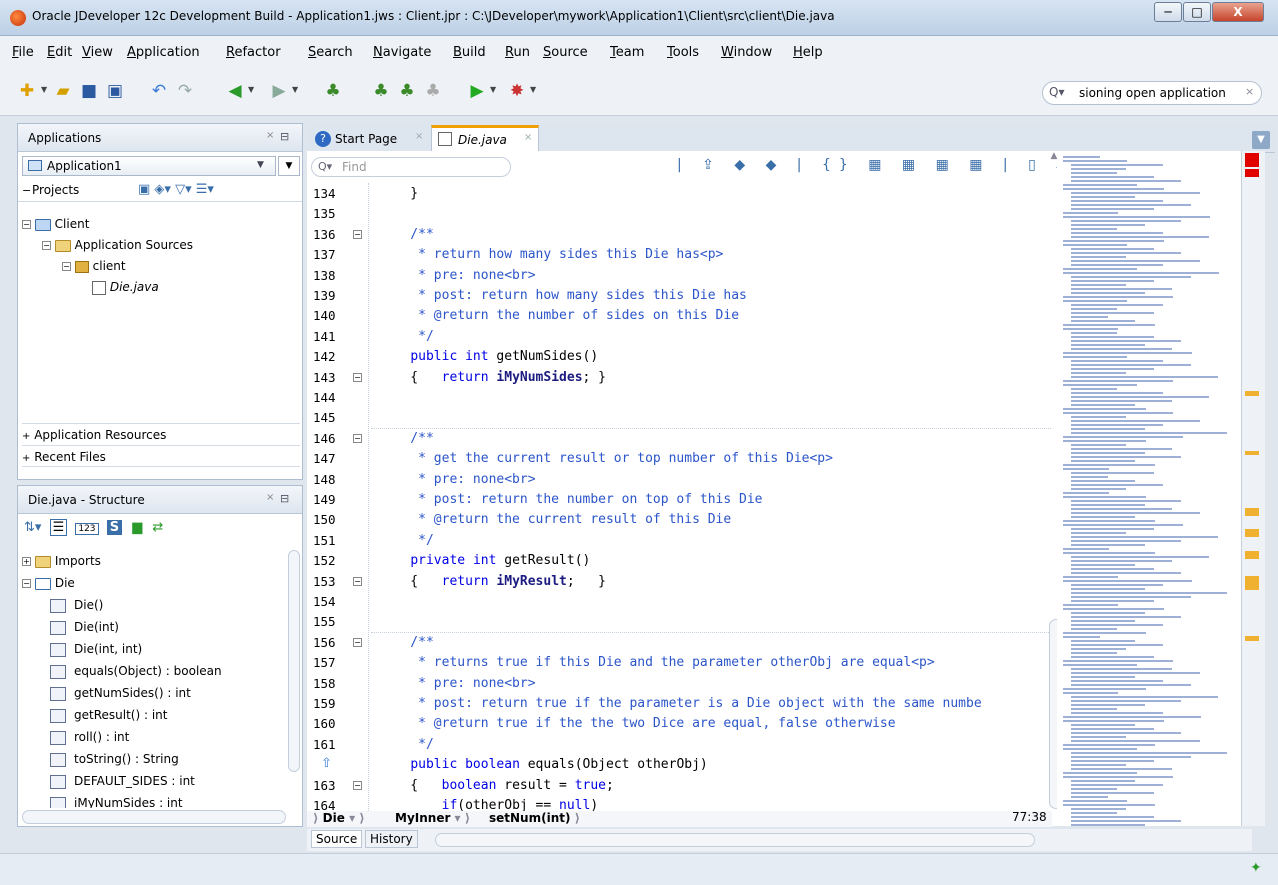 Image resolution: width=1278 pixels, height=885 pixels. What do you see at coordinates (114, 527) in the screenshot?
I see `show-static-icon: S` at bounding box center [114, 527].